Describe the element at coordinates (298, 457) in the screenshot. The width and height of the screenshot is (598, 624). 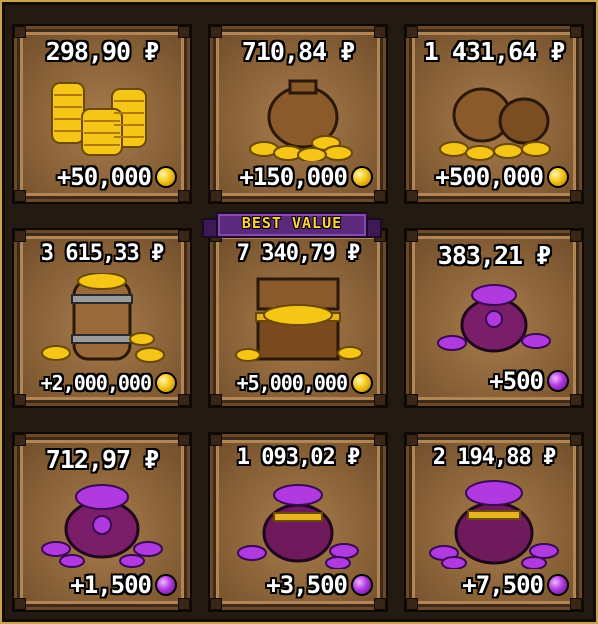
I see `offer-price: 1 093,02 ₽` at that location.